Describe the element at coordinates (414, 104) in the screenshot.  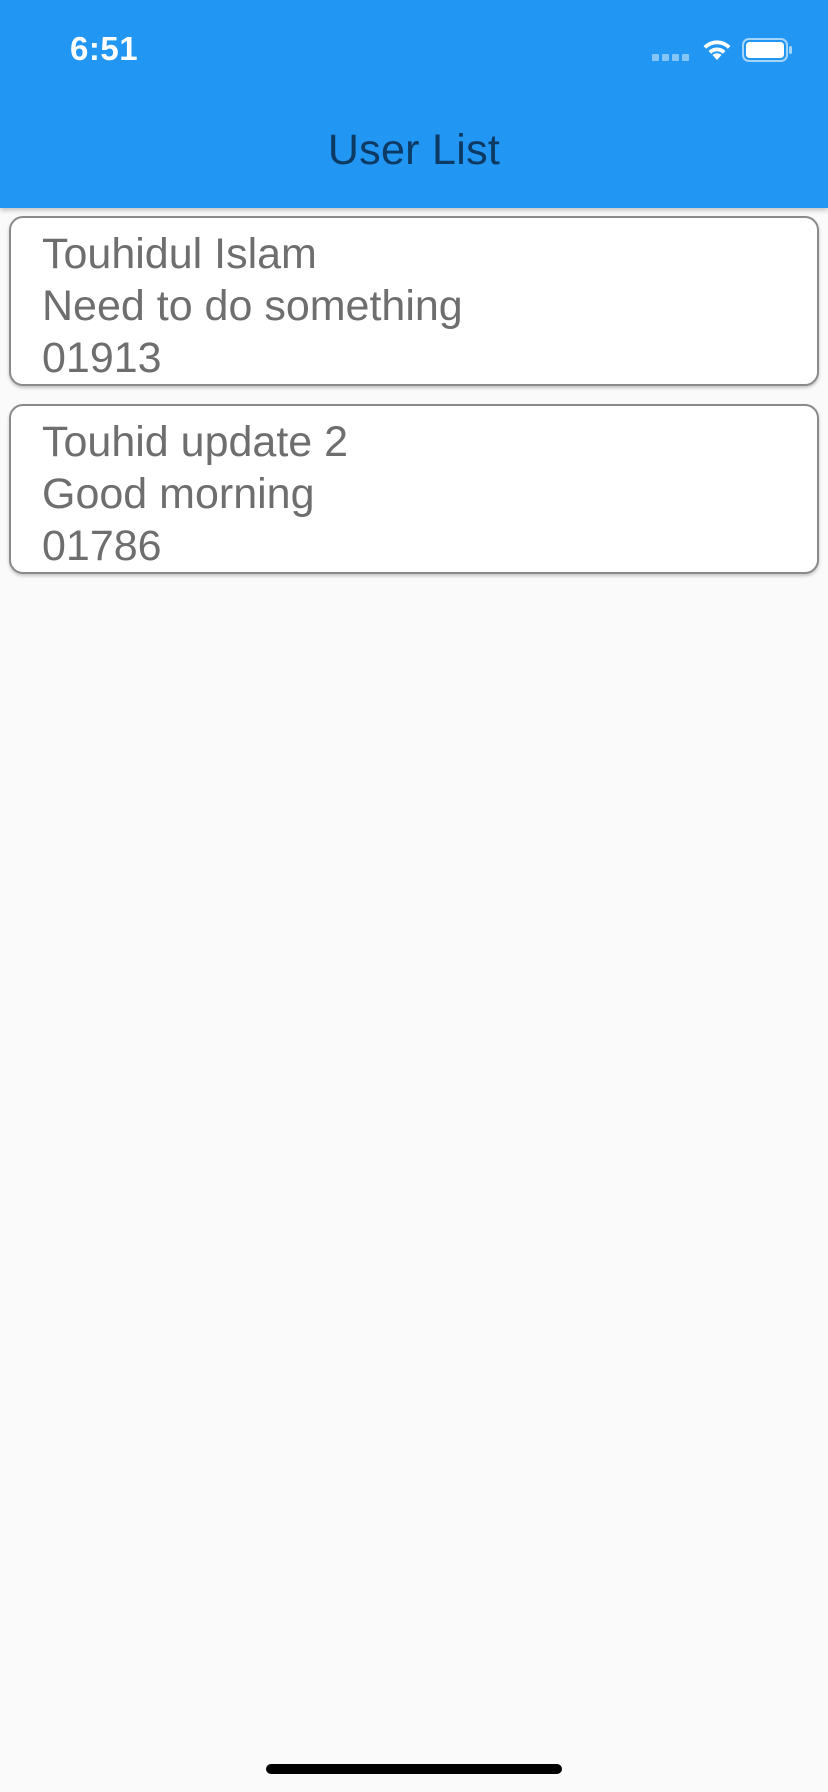
I see `app-bar: 6:51 User List` at that location.